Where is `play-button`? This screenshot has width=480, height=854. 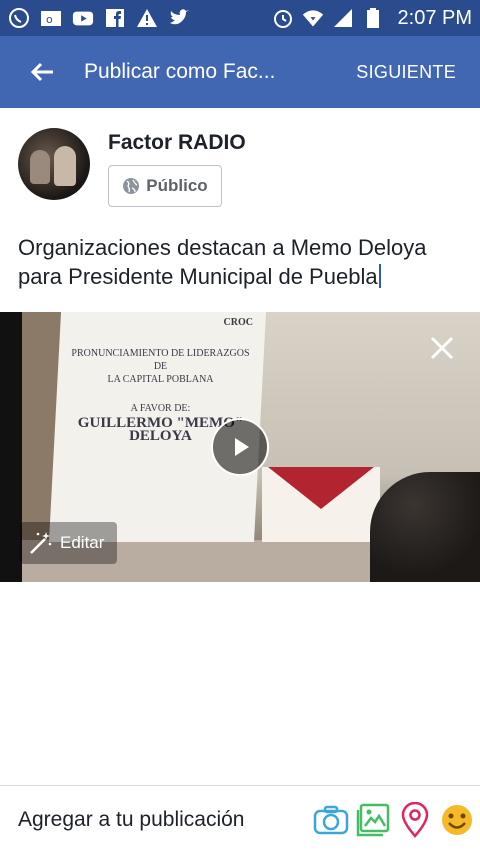
play-button is located at coordinates (240, 447).